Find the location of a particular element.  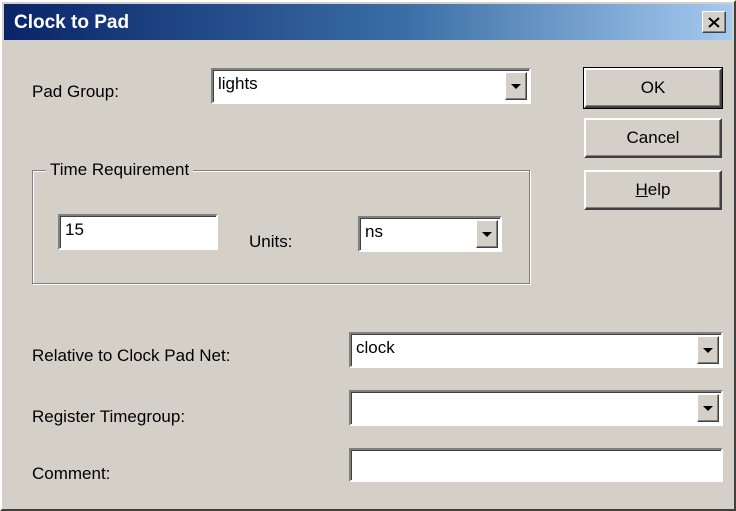

cancel-button-label: Cancel is located at coordinates (653, 137).